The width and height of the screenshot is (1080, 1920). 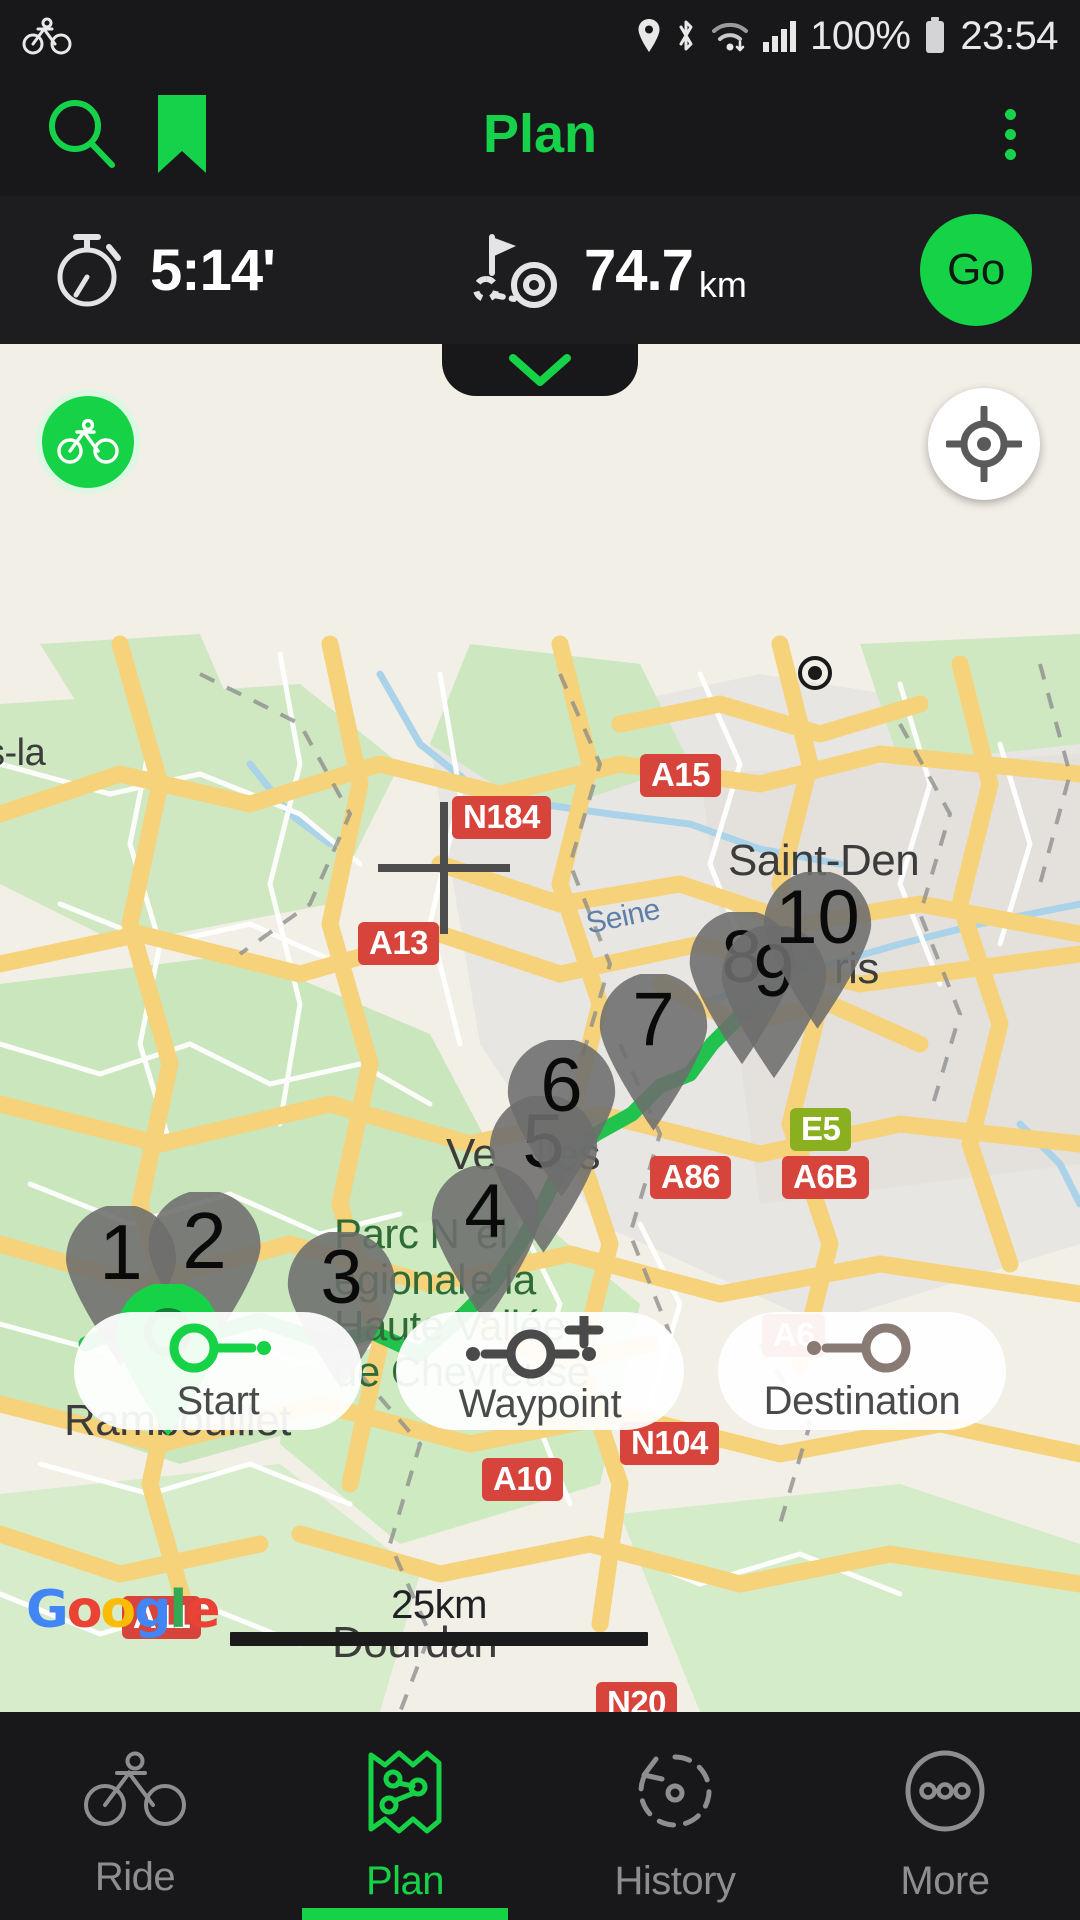 I want to click on road-shield-a10: A10, so click(x=523, y=1479).